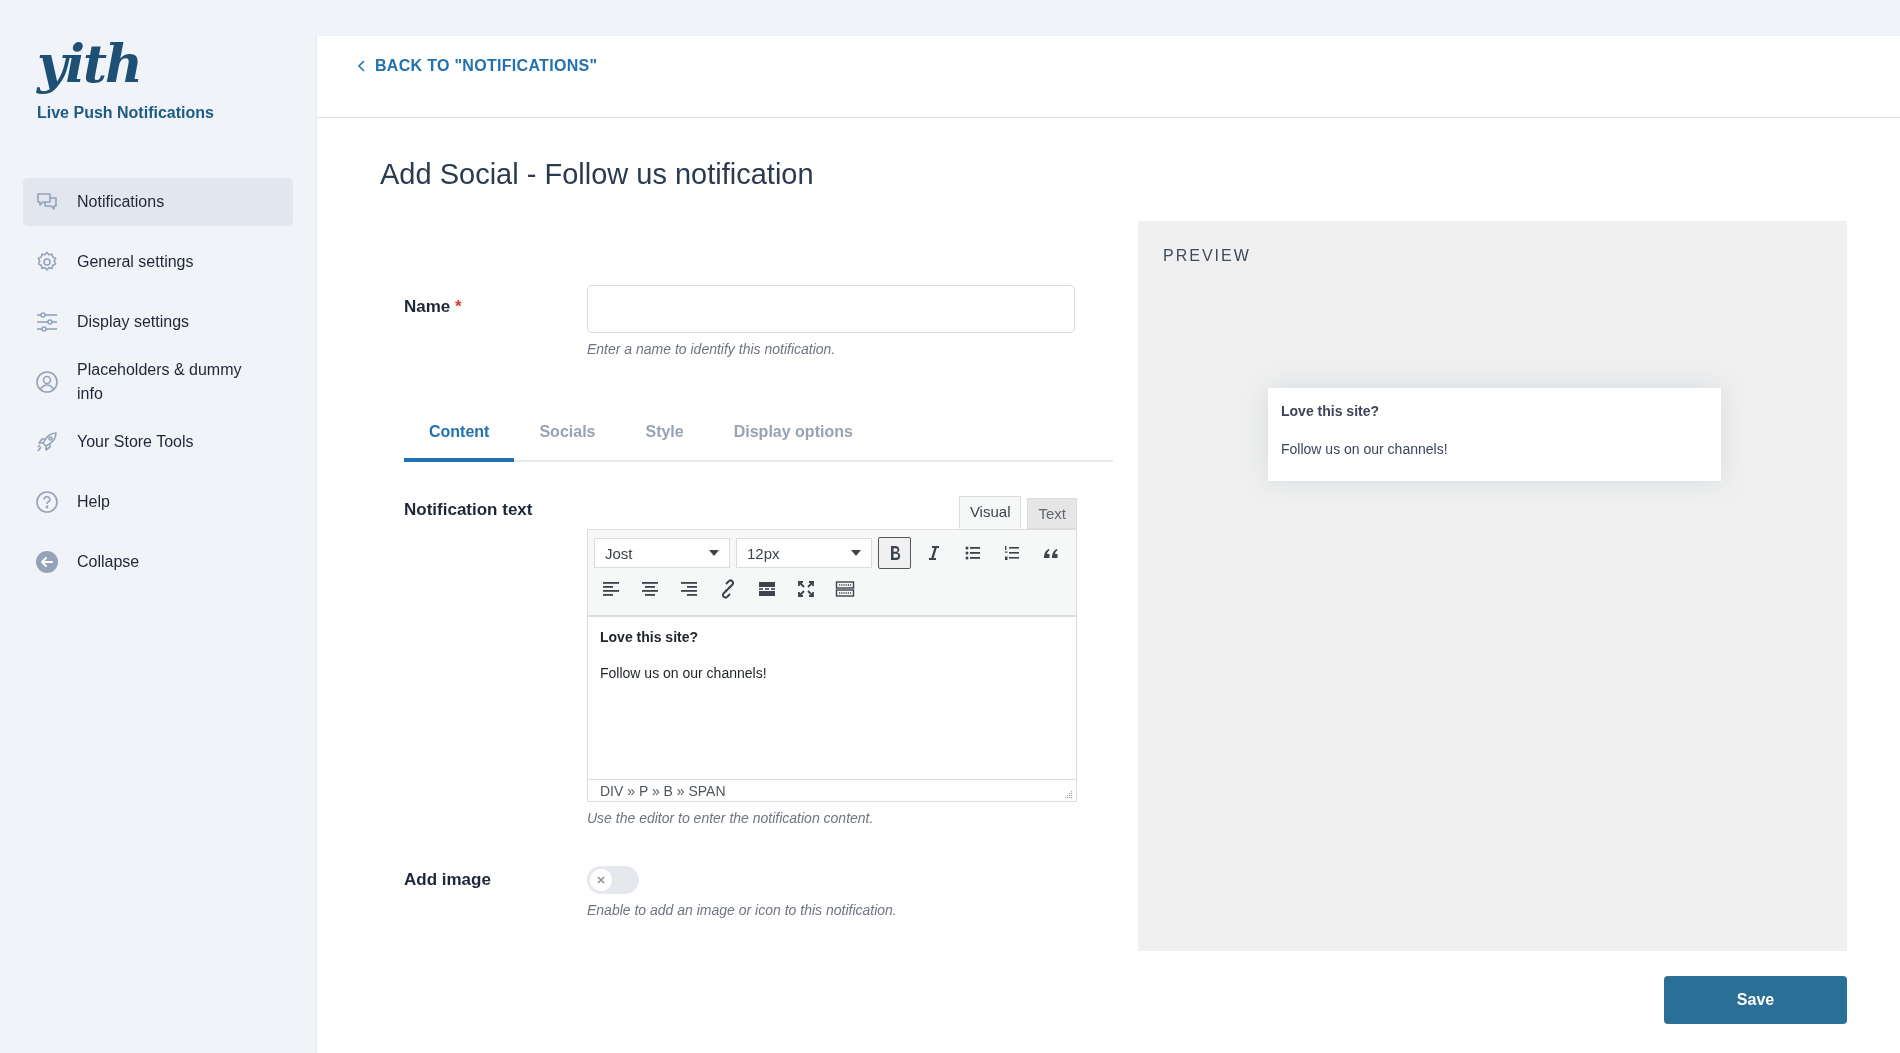 The height and width of the screenshot is (1053, 1900). I want to click on preview-heading: Love this site?, so click(1331, 411).